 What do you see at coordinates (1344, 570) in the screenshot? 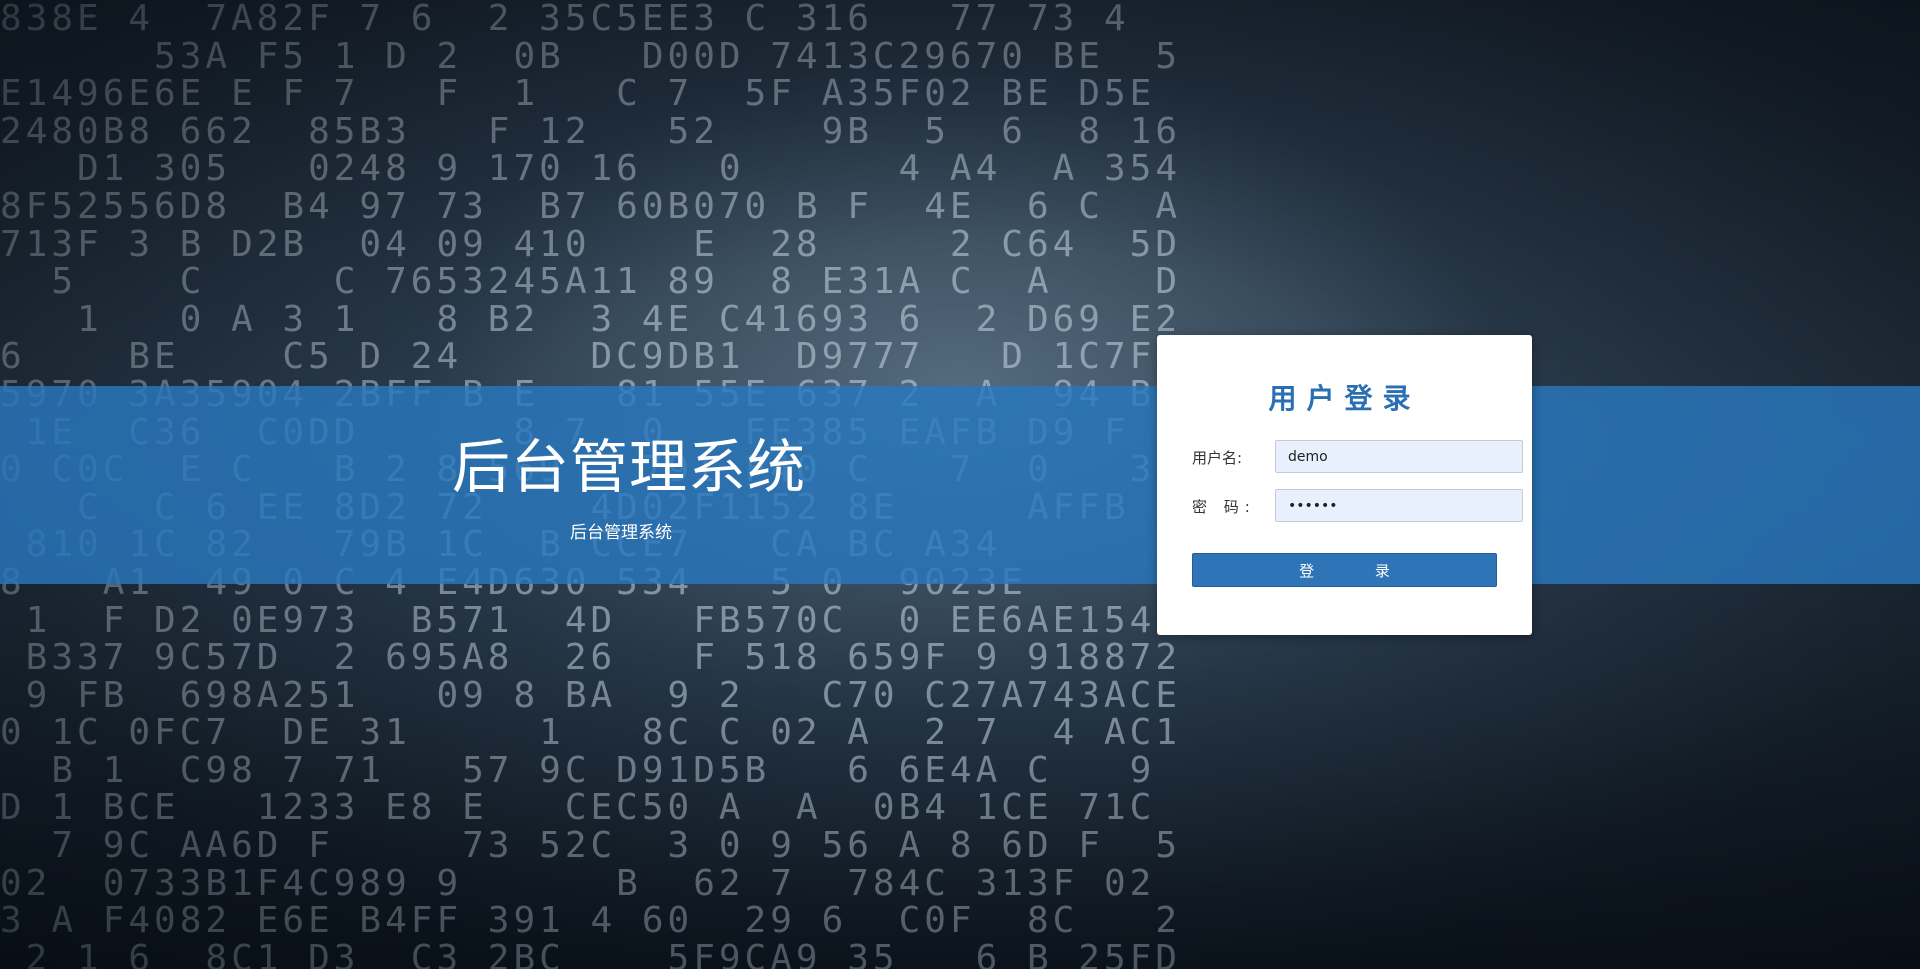
I see `login-button: 登 录` at bounding box center [1344, 570].